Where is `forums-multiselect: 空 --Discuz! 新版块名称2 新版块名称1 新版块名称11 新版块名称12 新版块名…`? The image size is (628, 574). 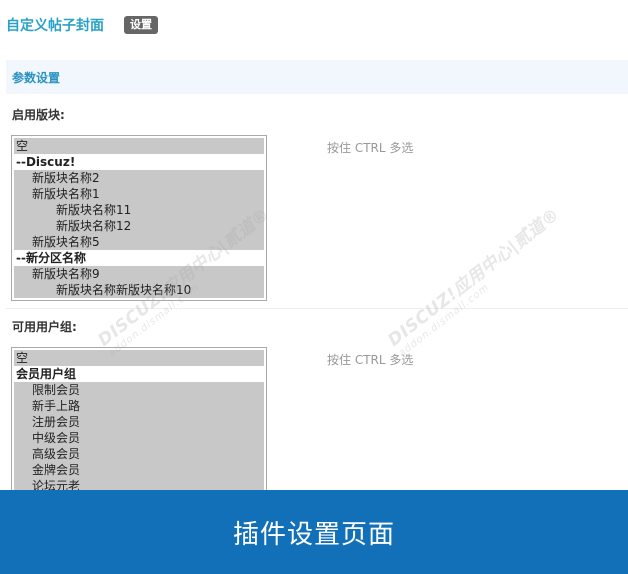 forums-multiselect: 空 --Discuz! 新版块名称2 新版块名称1 新版块名称11 新版块名称12 新版块名… is located at coordinates (139, 218).